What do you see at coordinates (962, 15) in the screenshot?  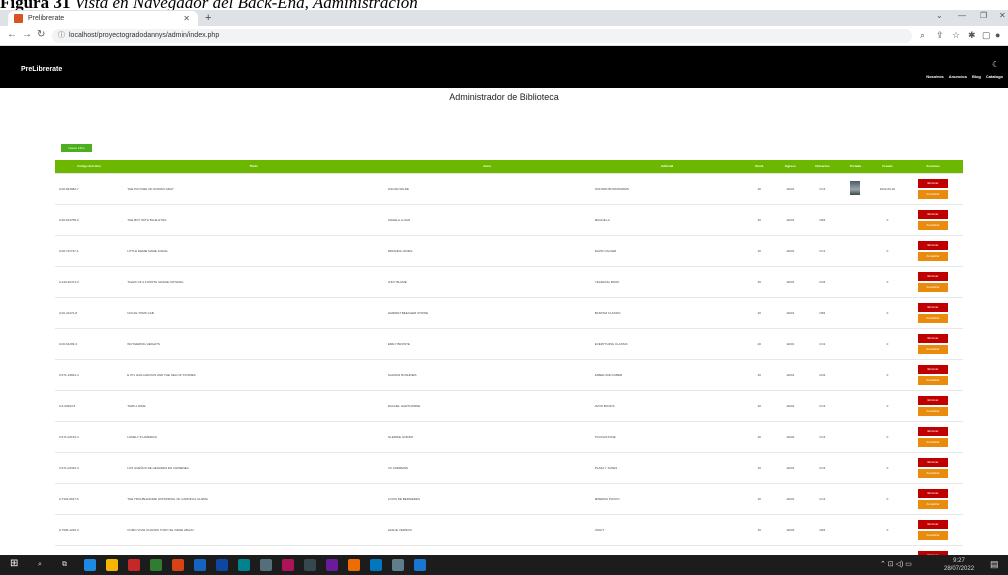 I see `minimize-icon: —` at bounding box center [962, 15].